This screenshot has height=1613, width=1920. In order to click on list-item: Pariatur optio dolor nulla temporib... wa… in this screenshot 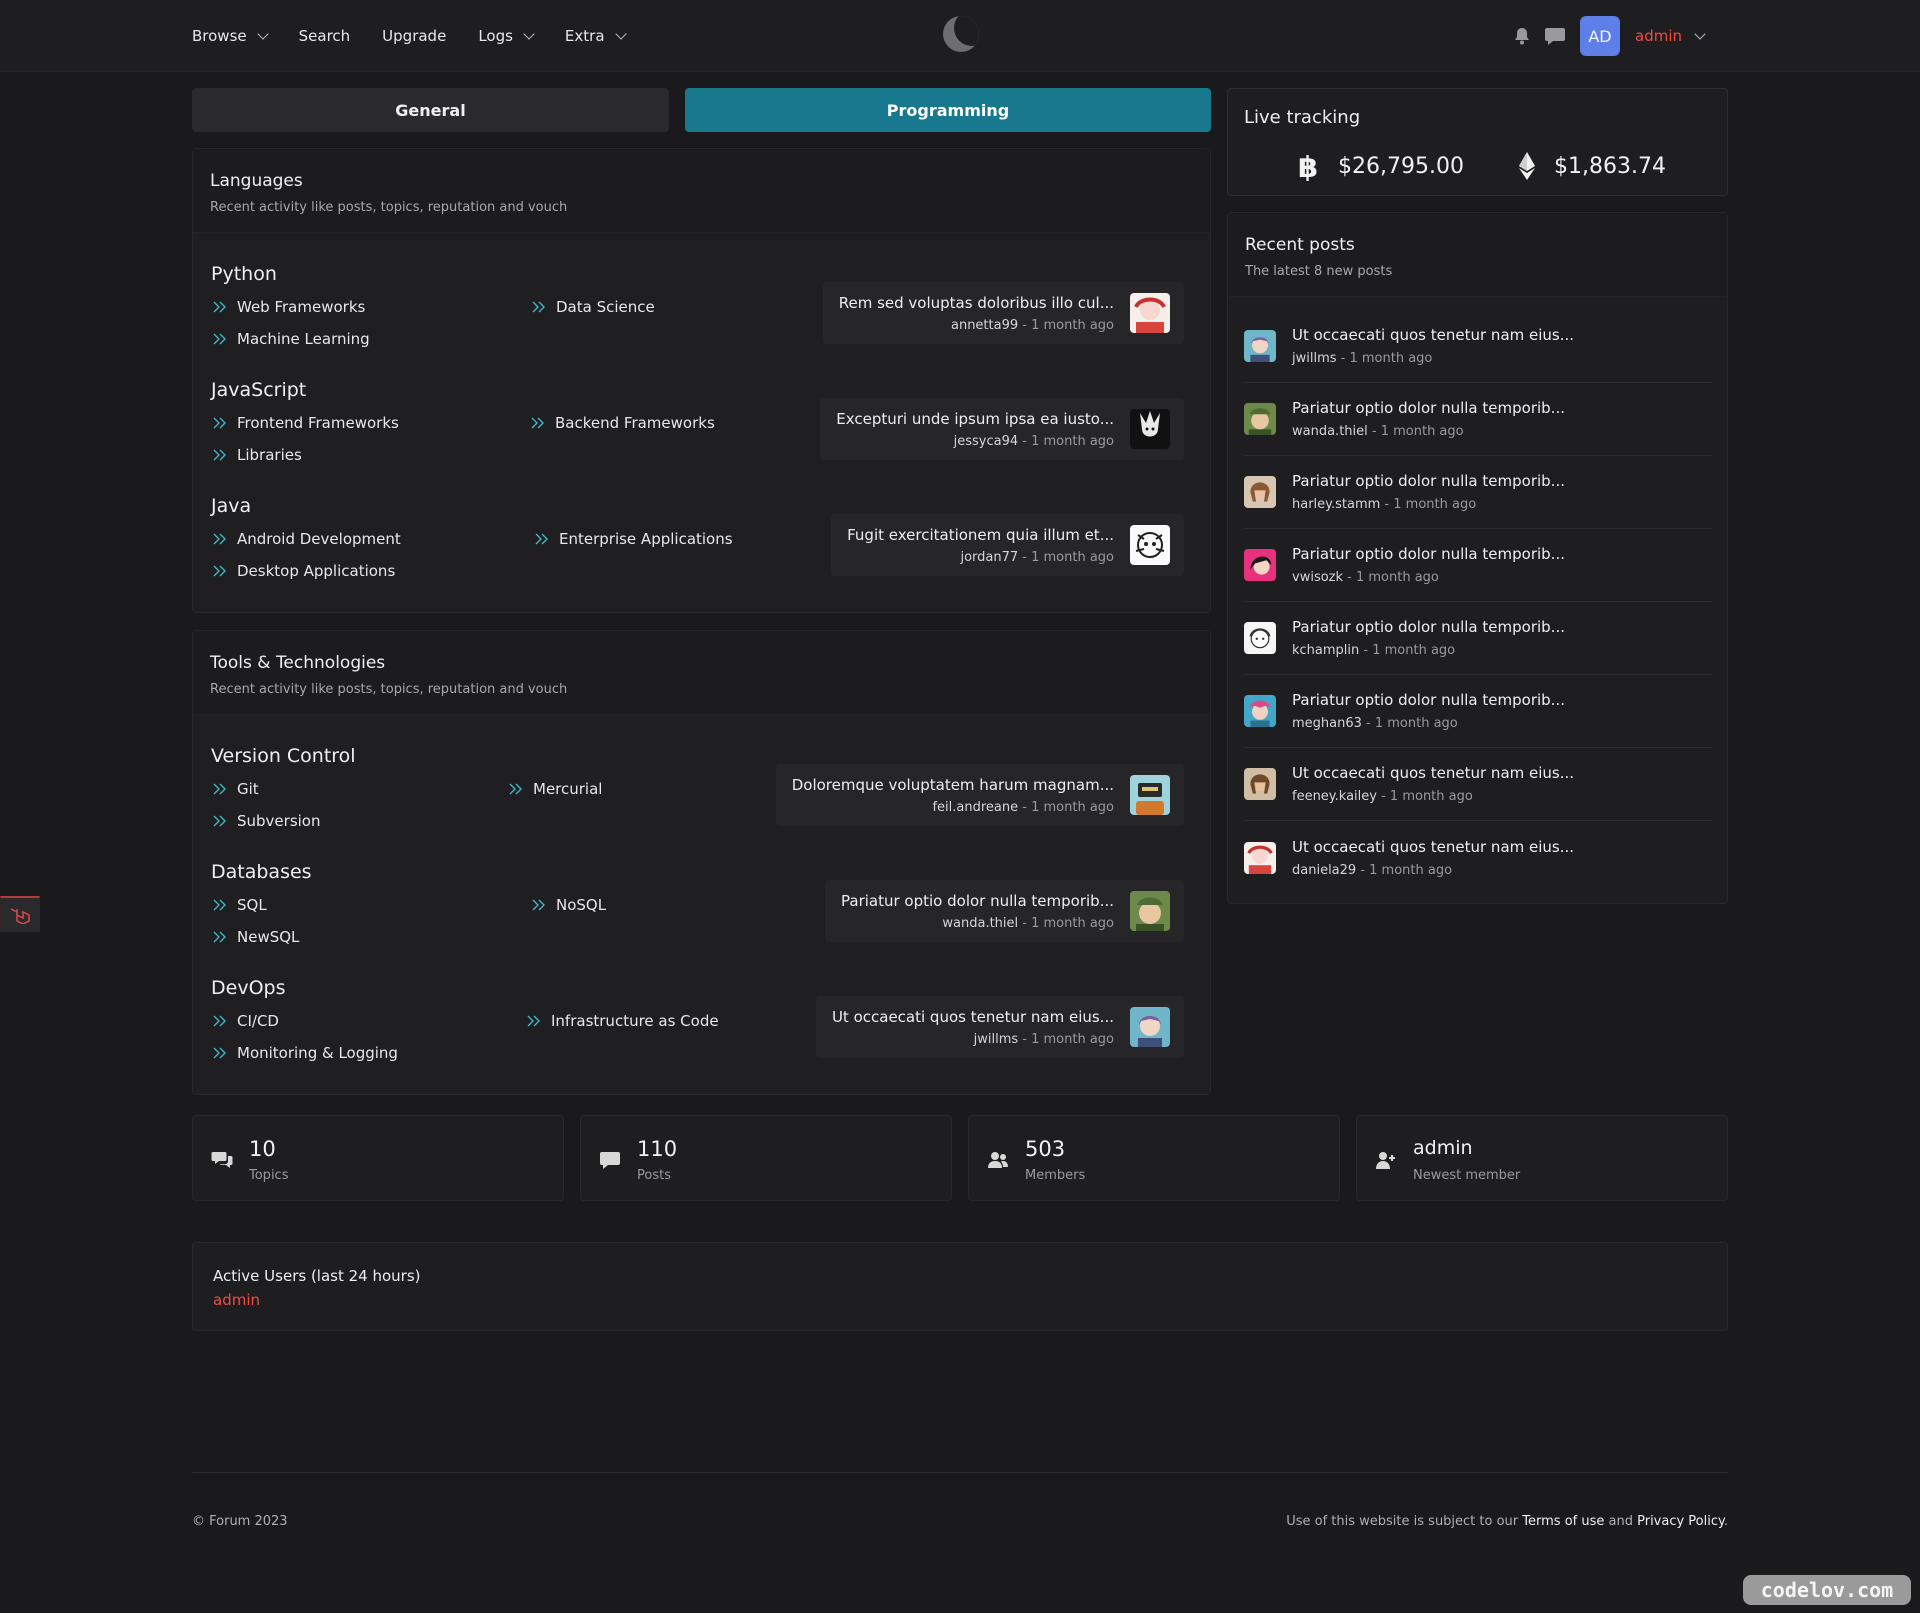, I will do `click(1478, 419)`.